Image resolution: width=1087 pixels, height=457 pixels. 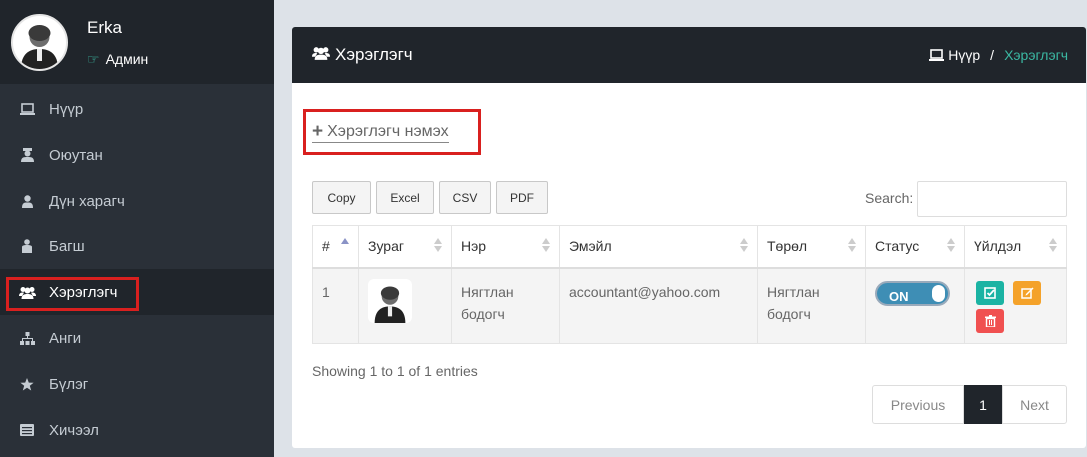 What do you see at coordinates (998, 55) in the screenshot?
I see `breadcrumb: Нүүр / Хэрэглэгч` at bounding box center [998, 55].